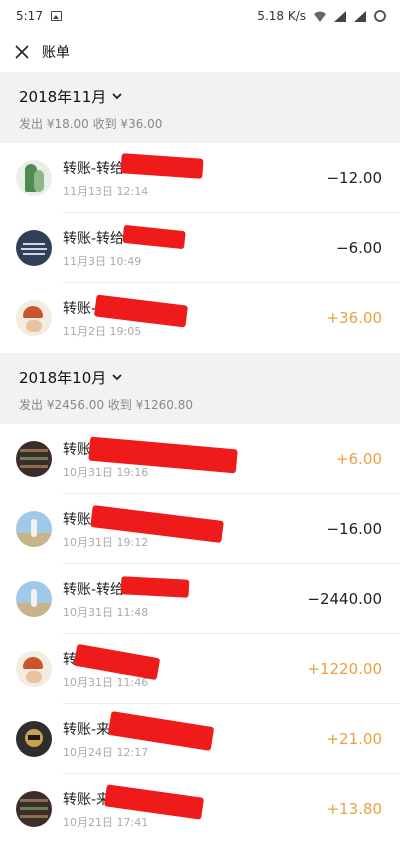  I want to click on top-bar: 账单, so click(200, 52).